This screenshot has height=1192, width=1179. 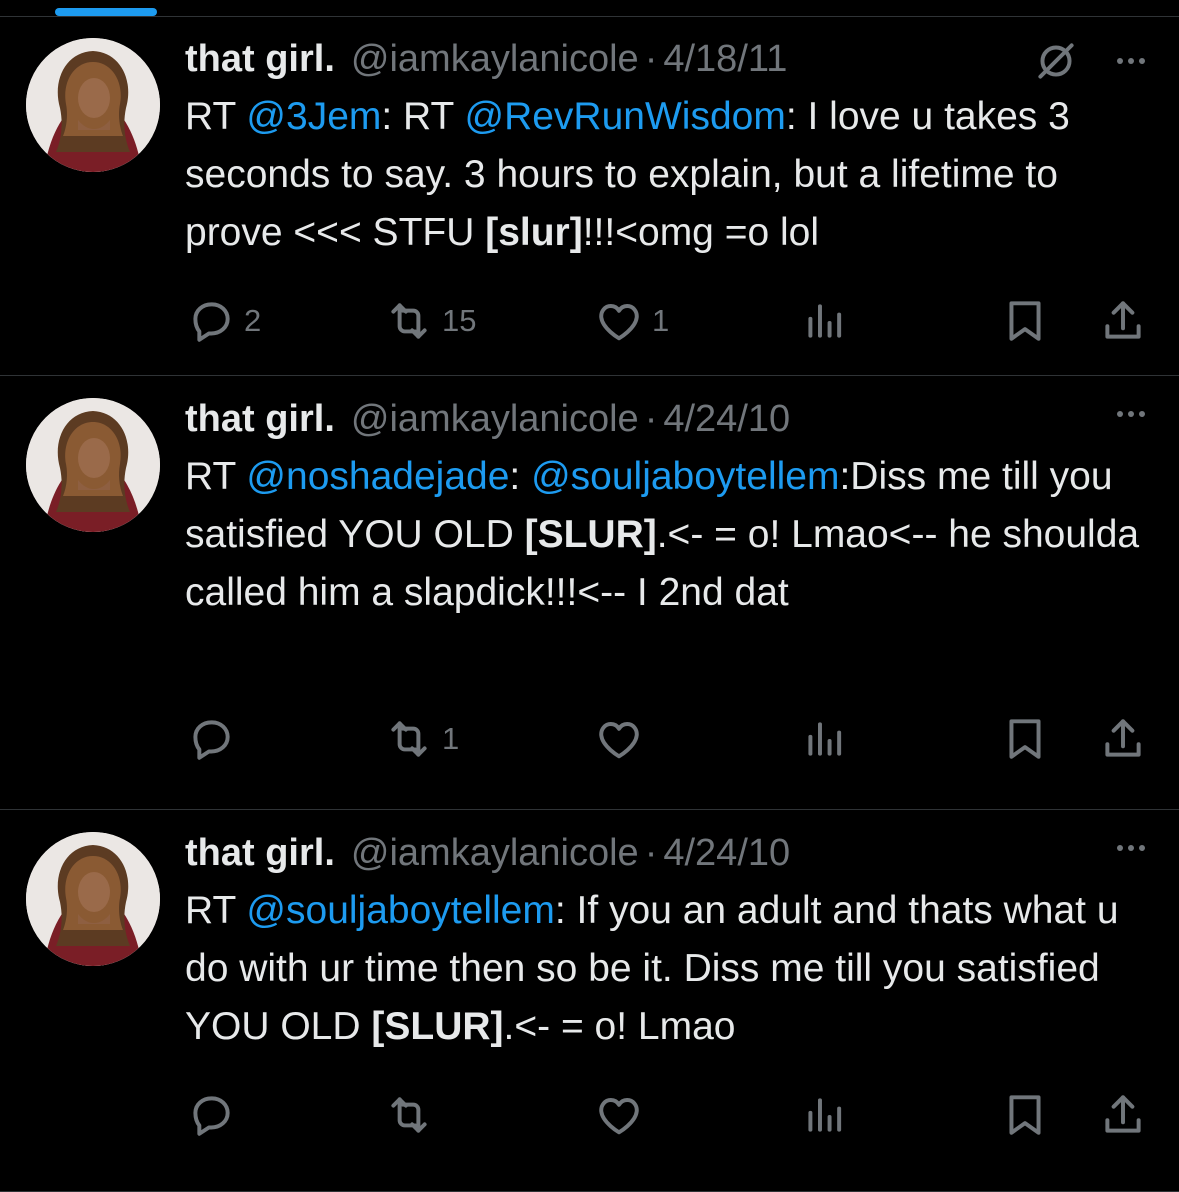 What do you see at coordinates (725, 59) in the screenshot?
I see `tweet-date: 4/18/11` at bounding box center [725, 59].